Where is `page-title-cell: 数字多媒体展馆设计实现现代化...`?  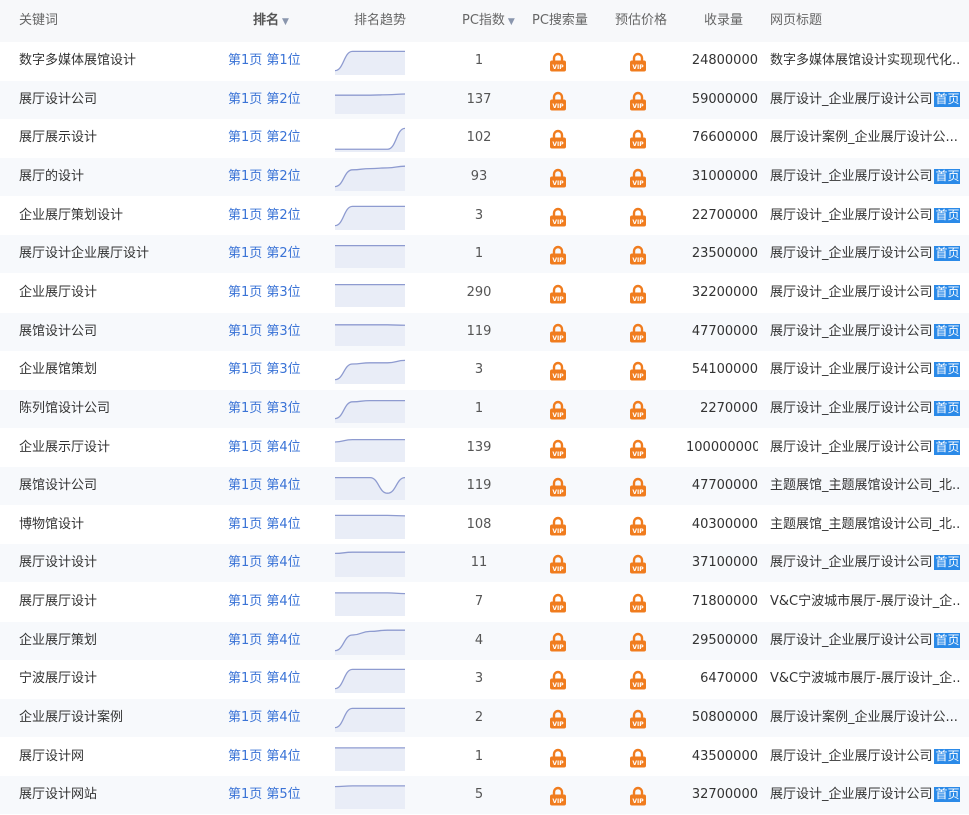
page-title-cell: 数字多媒体展馆设计实现现代化... is located at coordinates (865, 61).